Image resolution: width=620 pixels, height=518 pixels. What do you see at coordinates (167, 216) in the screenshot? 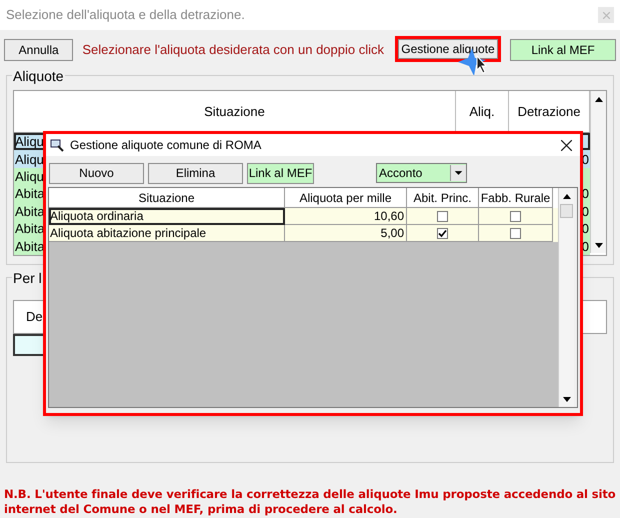
I see `table-cell: Aliquota ordinaria` at bounding box center [167, 216].